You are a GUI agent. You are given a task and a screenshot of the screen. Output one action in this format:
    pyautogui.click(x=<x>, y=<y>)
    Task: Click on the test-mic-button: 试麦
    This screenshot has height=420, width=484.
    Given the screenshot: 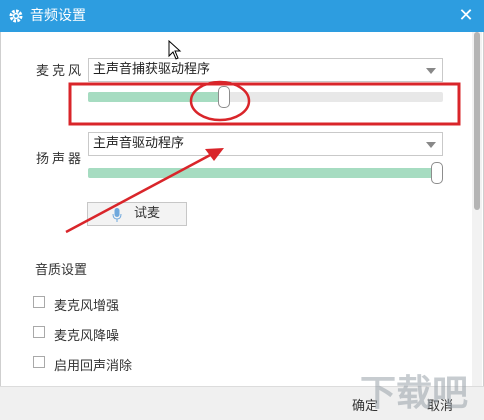 What is the action you would take?
    pyautogui.click(x=137, y=214)
    